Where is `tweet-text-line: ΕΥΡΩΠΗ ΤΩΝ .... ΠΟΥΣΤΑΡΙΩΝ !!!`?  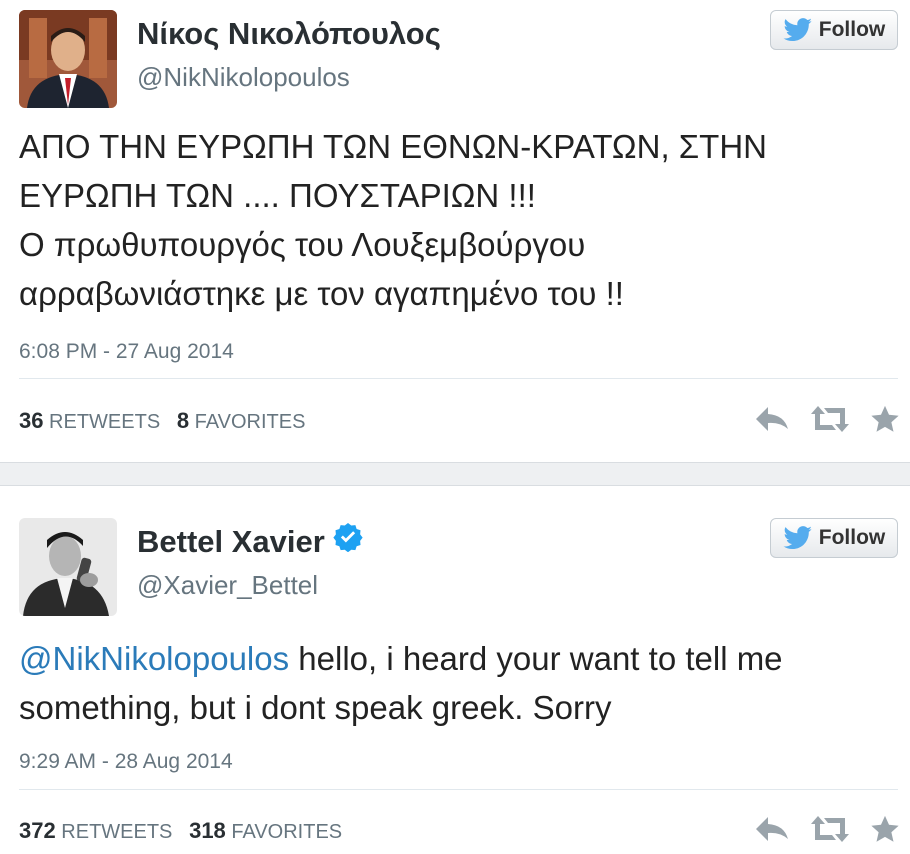
tweet-text-line: ΕΥΡΩΠΗ ΤΩΝ .... ΠΟΥΣΤΑΡΙΩΝ !!! is located at coordinates (277, 195).